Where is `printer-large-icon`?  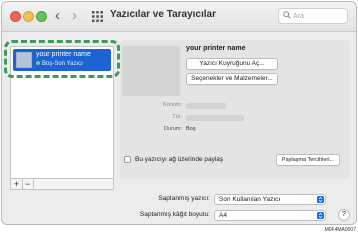 printer-large-icon is located at coordinates (151, 71).